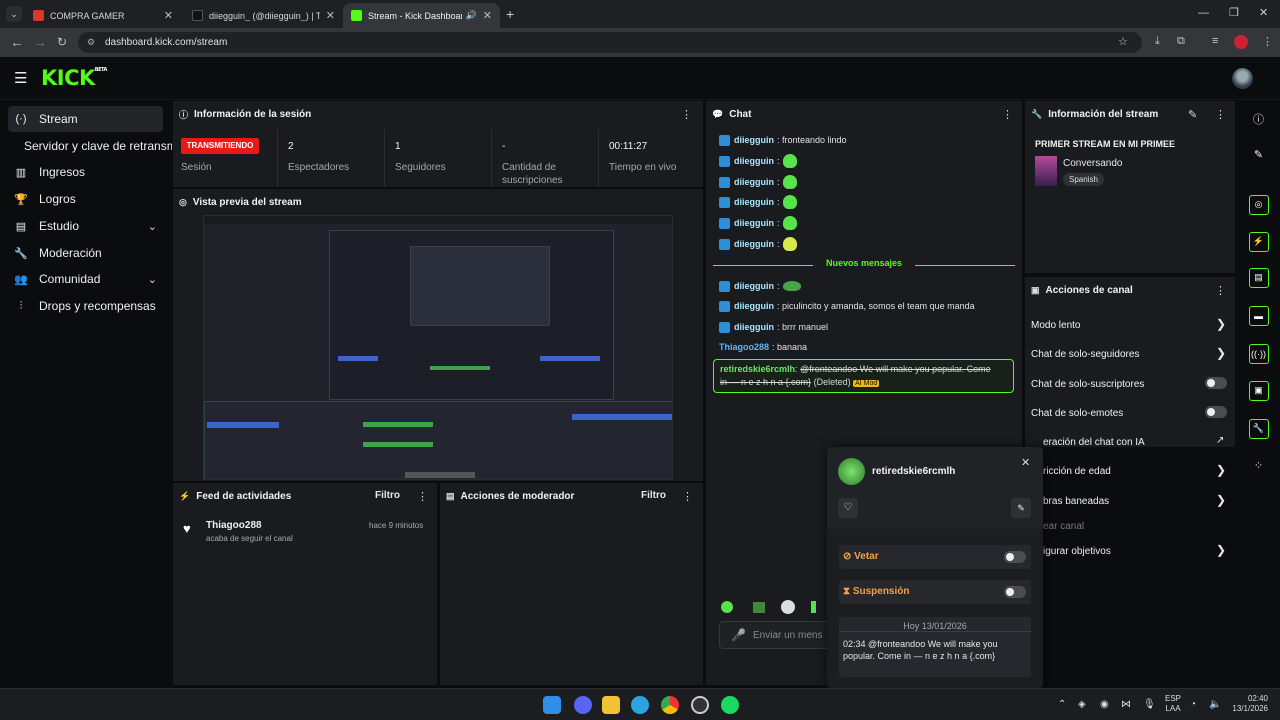 The image size is (1280, 720). Describe the element at coordinates (1215, 704) in the screenshot. I see `volume-icon: 🔈` at that location.